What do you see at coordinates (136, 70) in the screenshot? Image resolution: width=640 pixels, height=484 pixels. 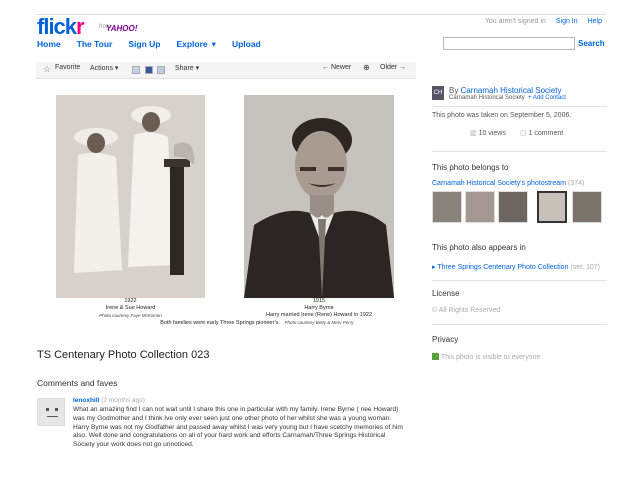 I see `email-icon` at bounding box center [136, 70].